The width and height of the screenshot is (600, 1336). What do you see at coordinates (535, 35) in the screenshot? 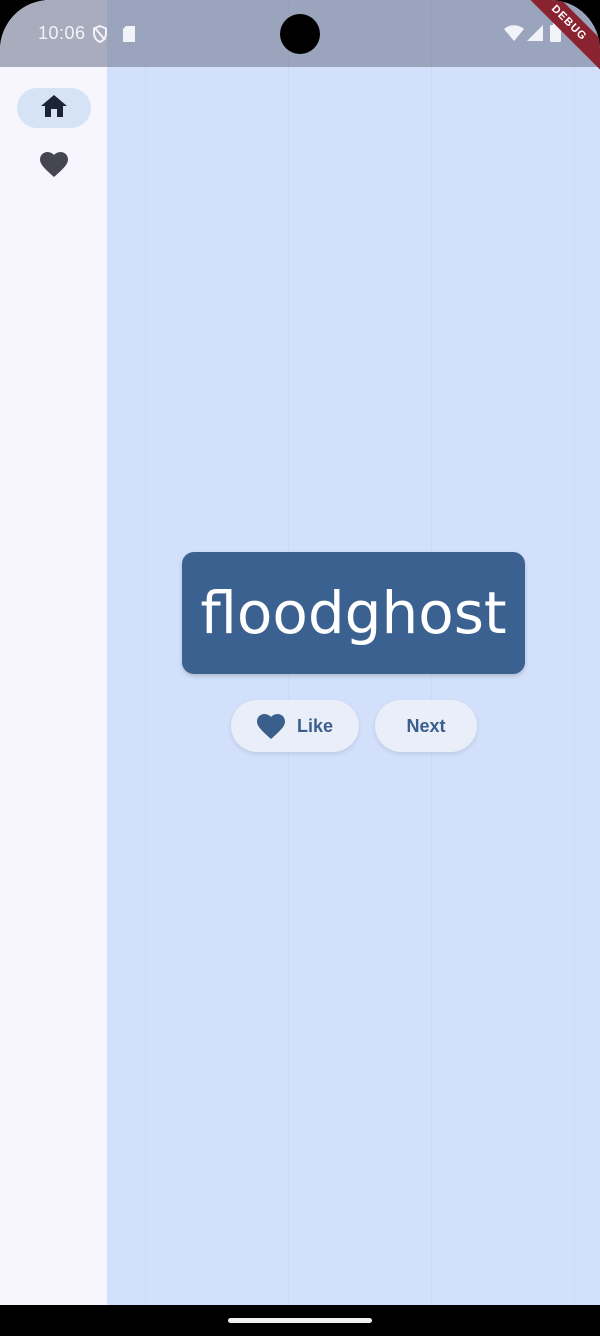
I see `cellular-signal-icon` at bounding box center [535, 35].